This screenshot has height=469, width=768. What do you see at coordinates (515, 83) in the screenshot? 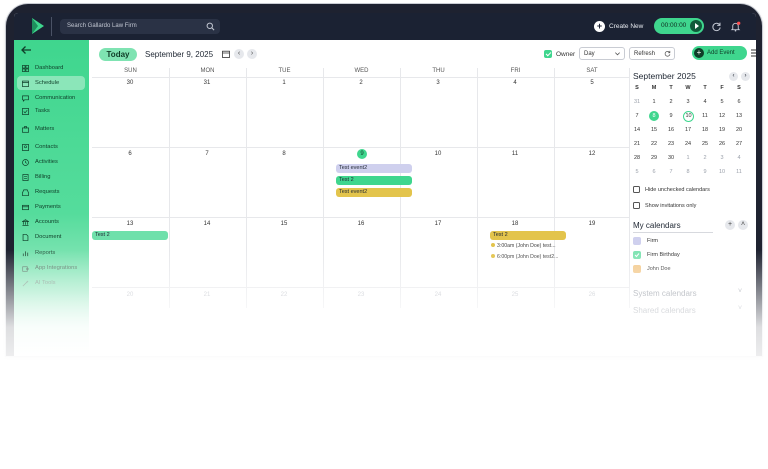
I see `day-number: 4` at bounding box center [515, 83].